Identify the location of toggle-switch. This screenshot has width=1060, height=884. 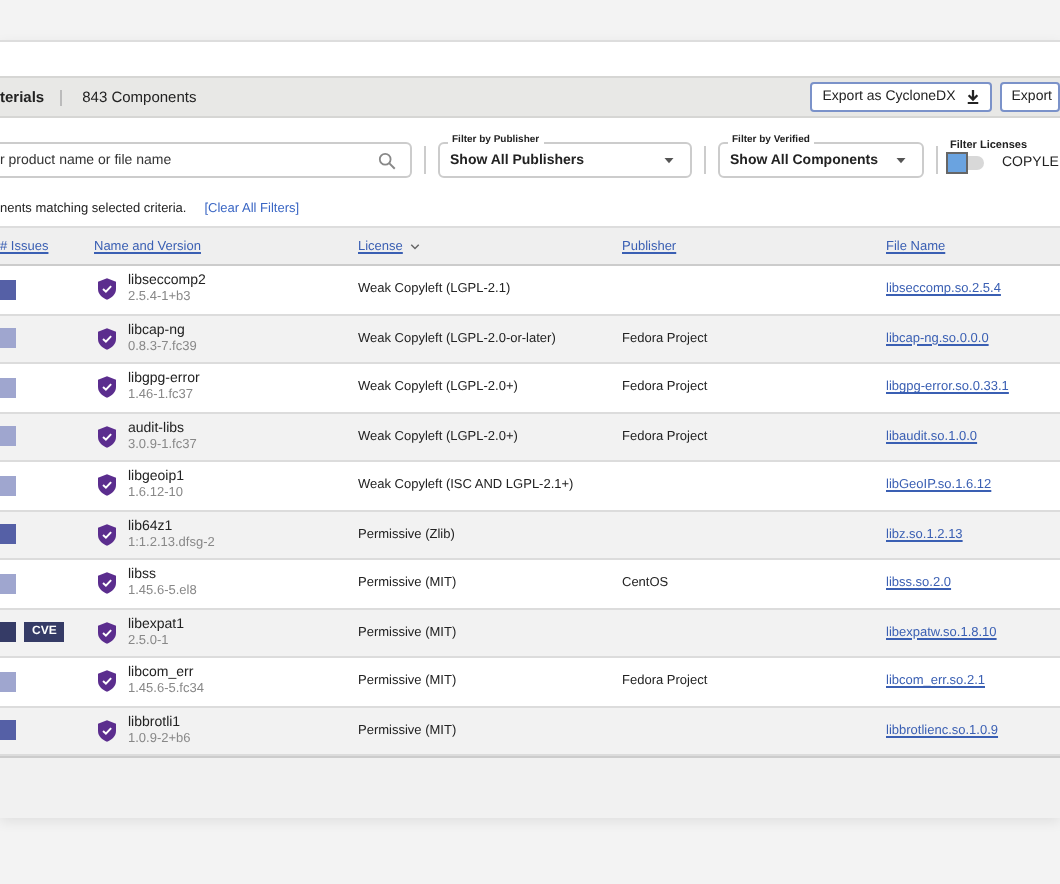
(967, 162).